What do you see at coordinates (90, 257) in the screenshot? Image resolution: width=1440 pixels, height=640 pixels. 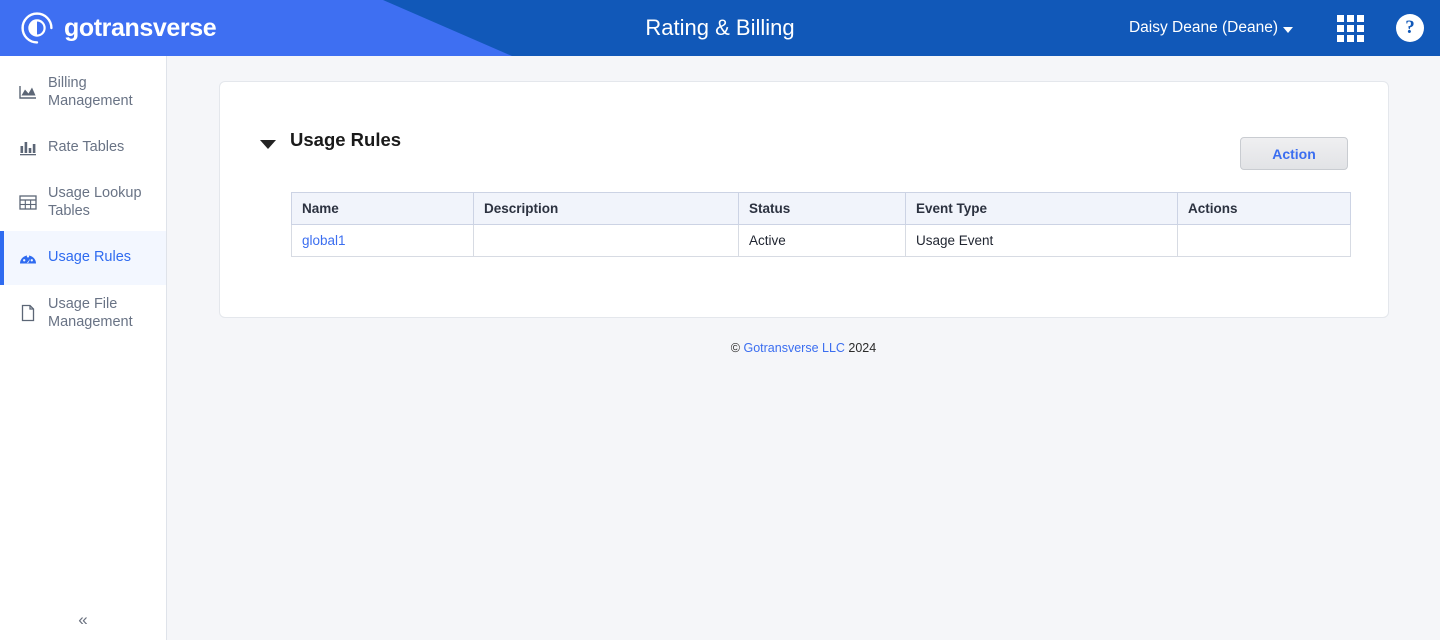 I see `sidebar-item-label: Usage Rules` at bounding box center [90, 257].